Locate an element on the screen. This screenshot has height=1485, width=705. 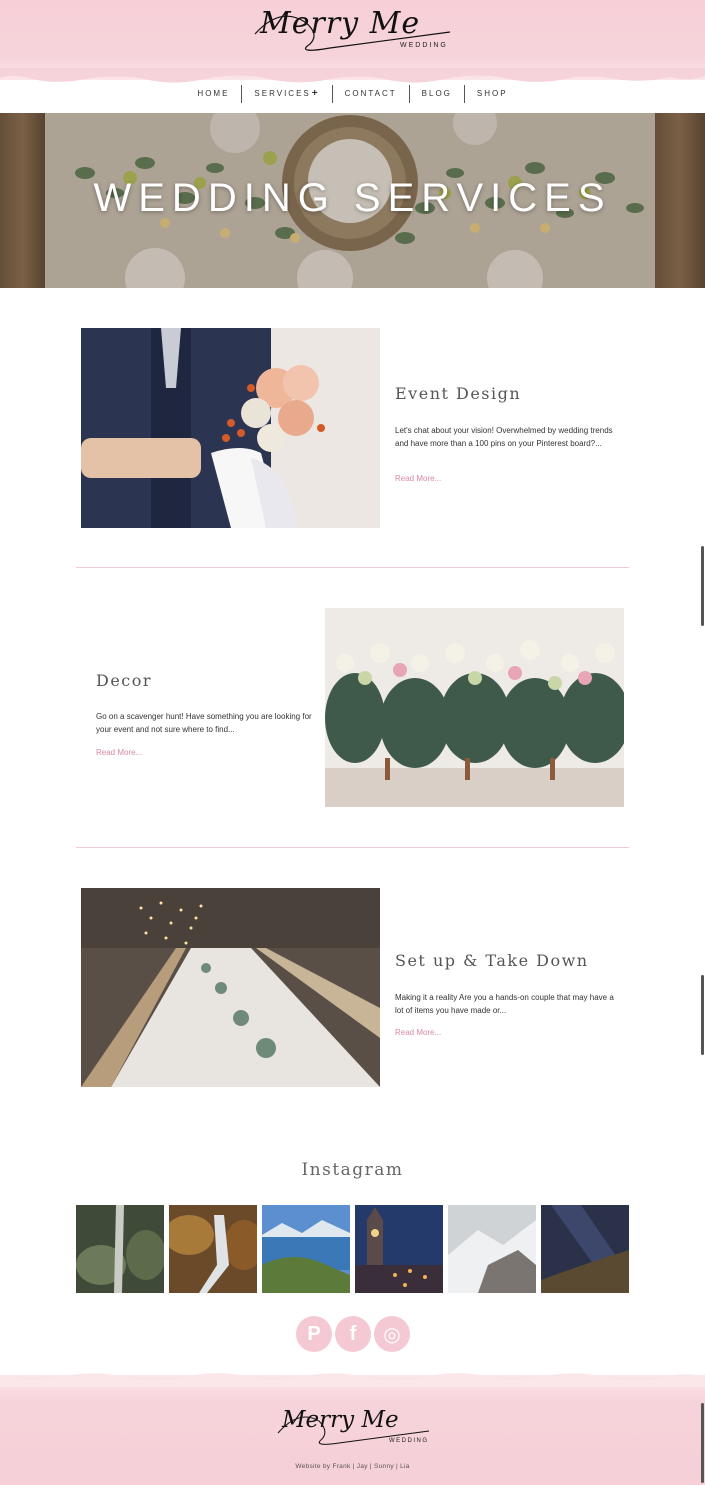
banquet-hall-illustration is located at coordinates (230, 987).